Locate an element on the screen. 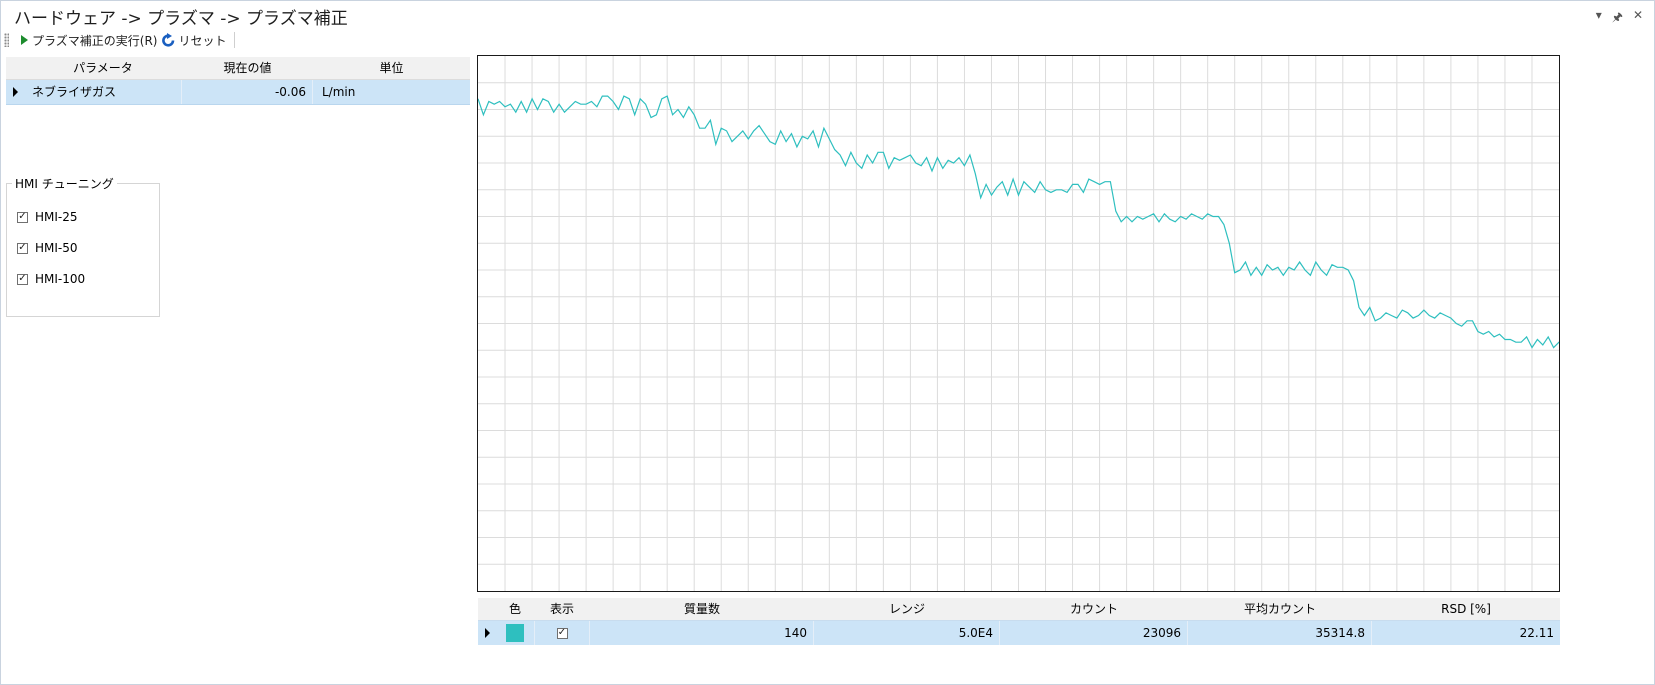  play-icon is located at coordinates (24, 40).